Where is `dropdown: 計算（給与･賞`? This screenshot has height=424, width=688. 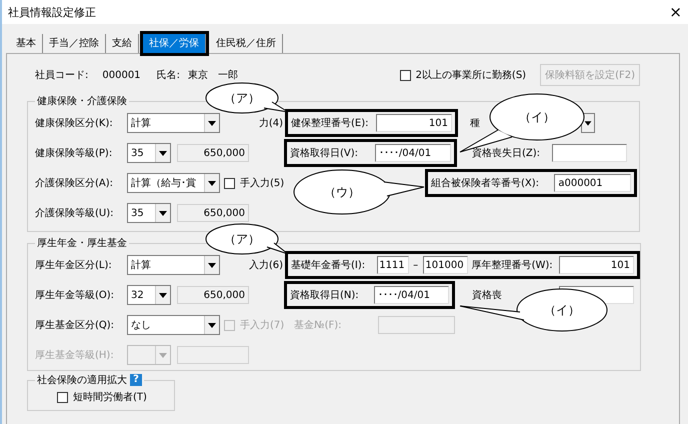
dropdown: 計算（給与･賞 is located at coordinates (173, 183).